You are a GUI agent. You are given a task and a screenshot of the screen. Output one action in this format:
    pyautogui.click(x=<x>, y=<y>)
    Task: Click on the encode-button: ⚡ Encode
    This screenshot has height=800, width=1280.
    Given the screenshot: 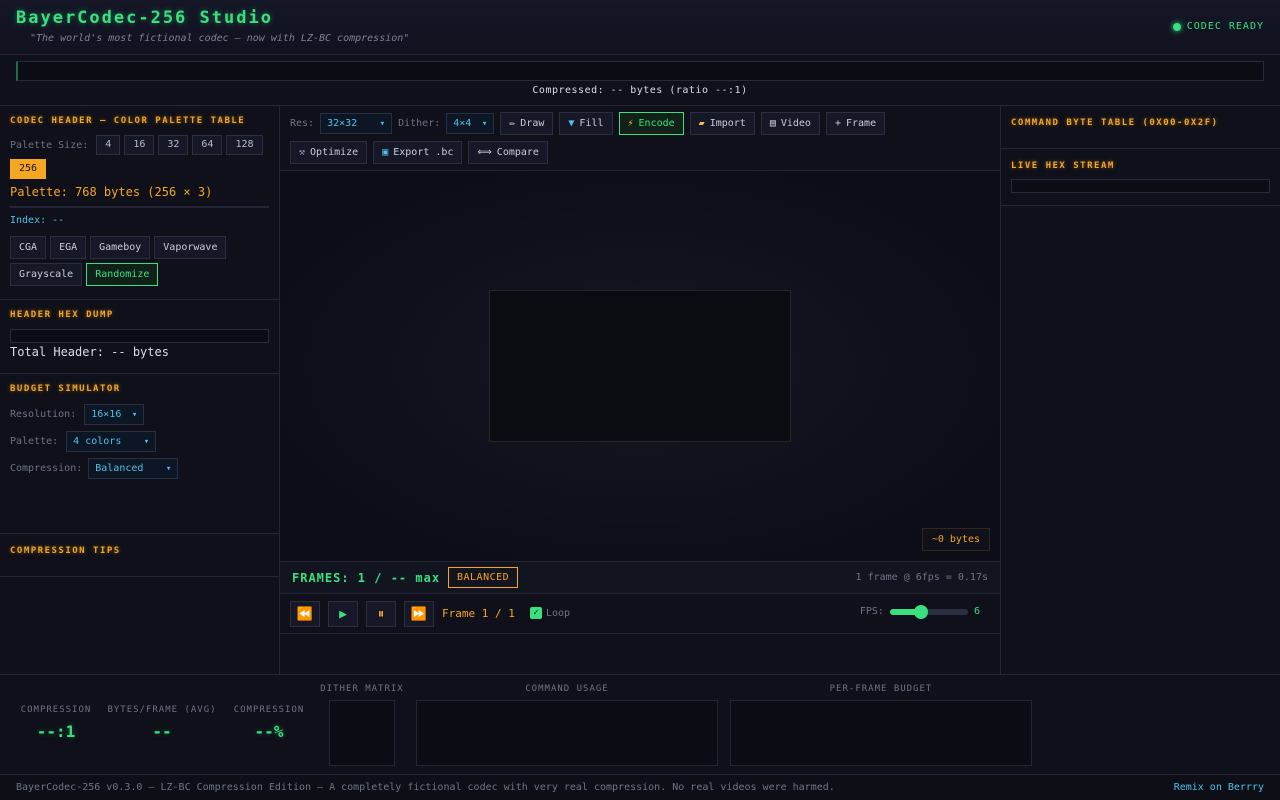 What is the action you would take?
    pyautogui.click(x=651, y=123)
    